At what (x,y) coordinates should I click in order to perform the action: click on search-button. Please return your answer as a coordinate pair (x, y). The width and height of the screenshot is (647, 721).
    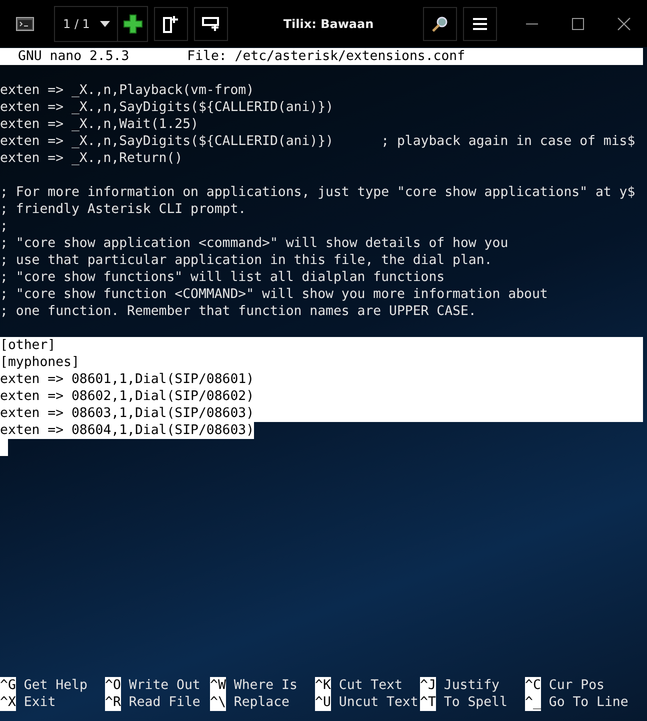
    Looking at the image, I should click on (440, 23).